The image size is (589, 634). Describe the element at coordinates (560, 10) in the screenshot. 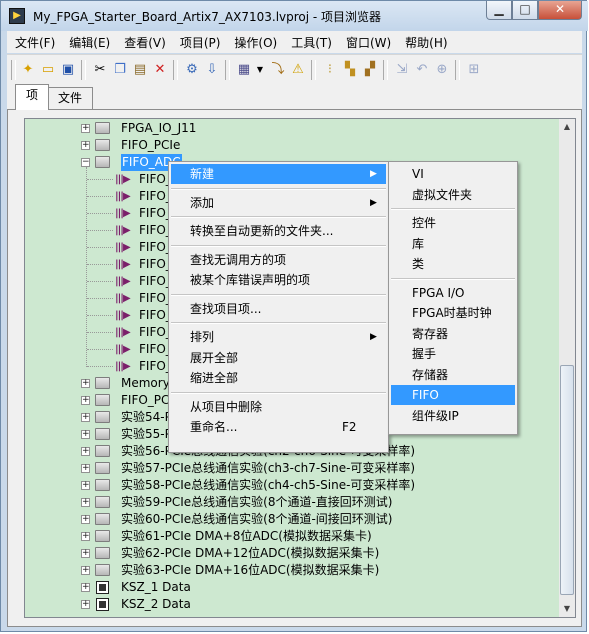

I see `close-button: ✕` at that location.